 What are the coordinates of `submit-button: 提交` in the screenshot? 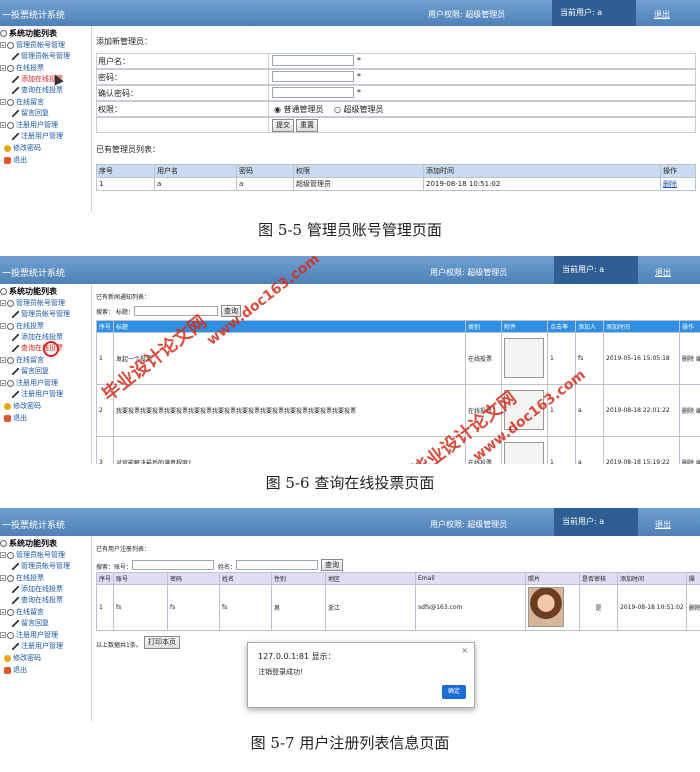 It's located at (283, 125).